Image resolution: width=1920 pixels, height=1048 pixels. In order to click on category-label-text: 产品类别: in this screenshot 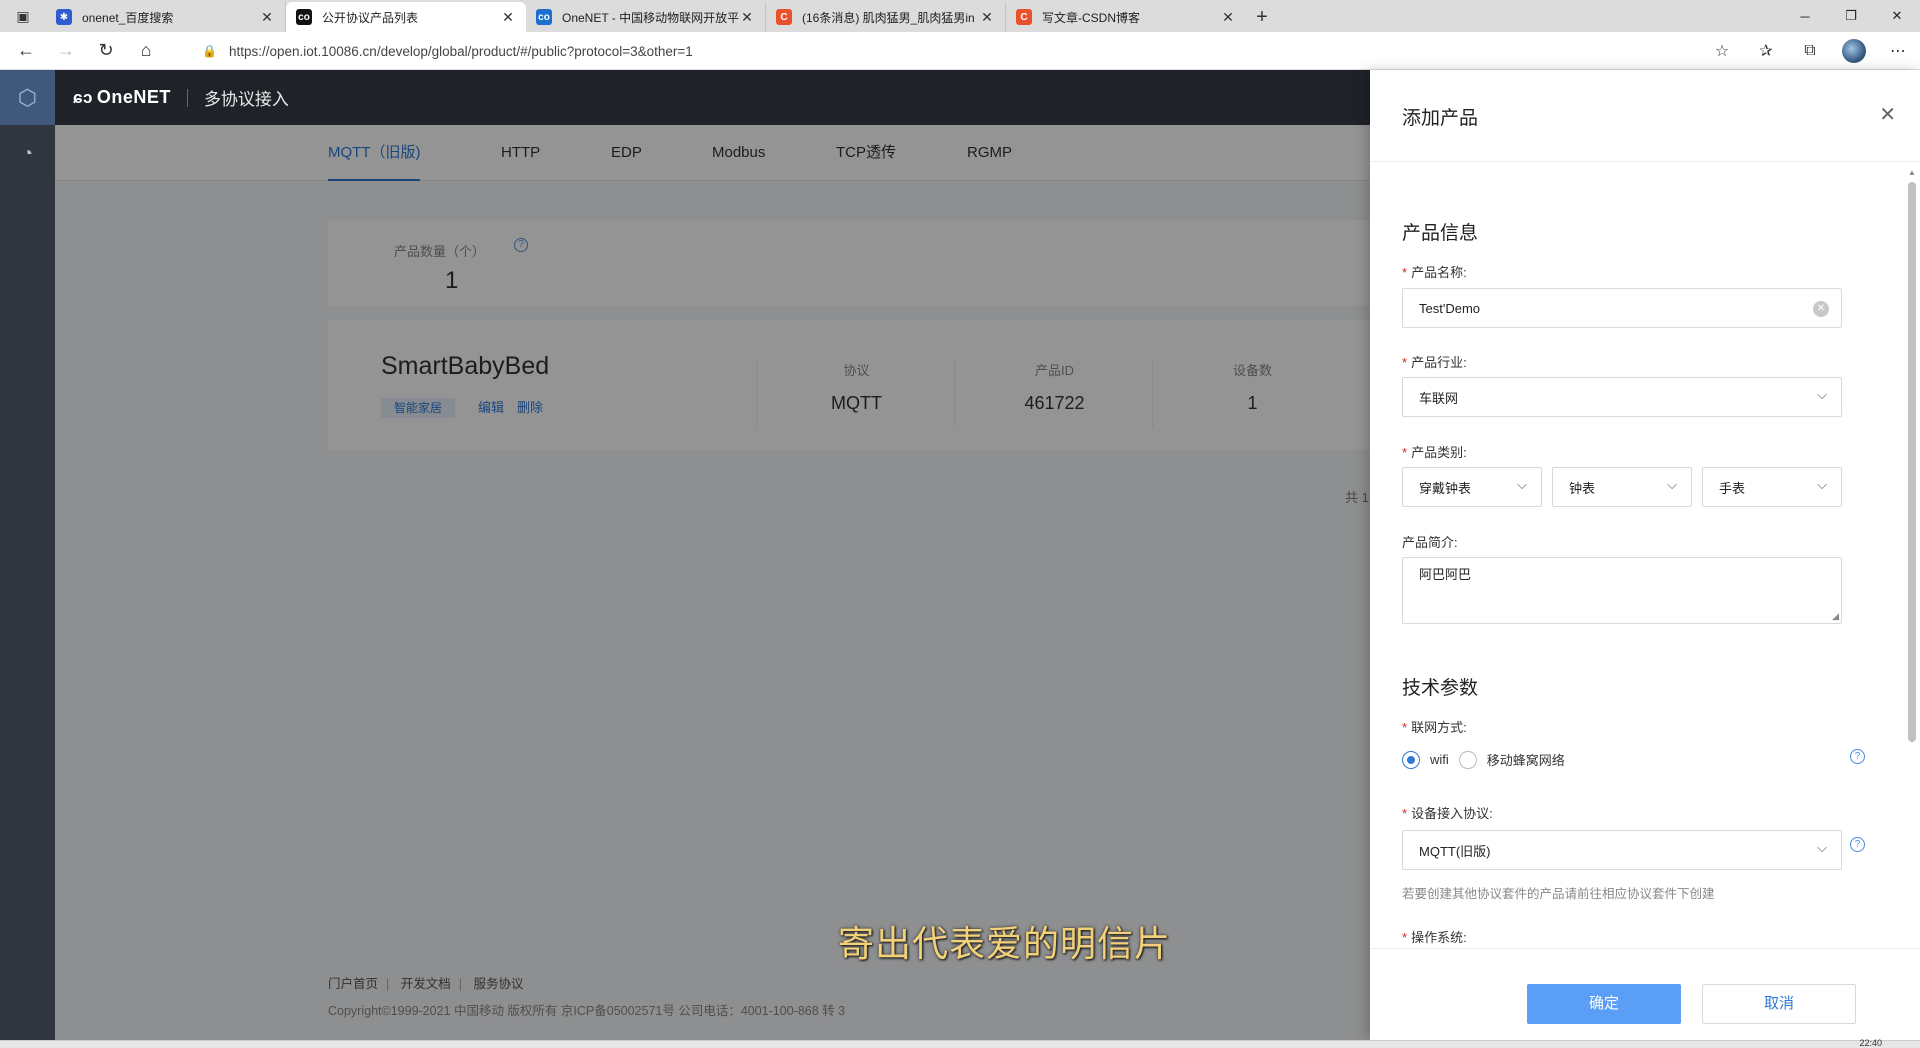, I will do `click(1439, 452)`.